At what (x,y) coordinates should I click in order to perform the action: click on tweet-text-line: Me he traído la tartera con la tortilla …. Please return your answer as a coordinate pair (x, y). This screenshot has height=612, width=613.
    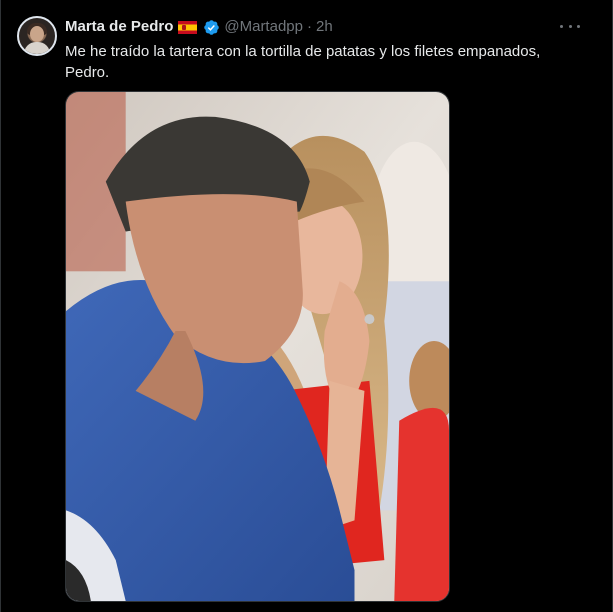
    Looking at the image, I should click on (303, 51).